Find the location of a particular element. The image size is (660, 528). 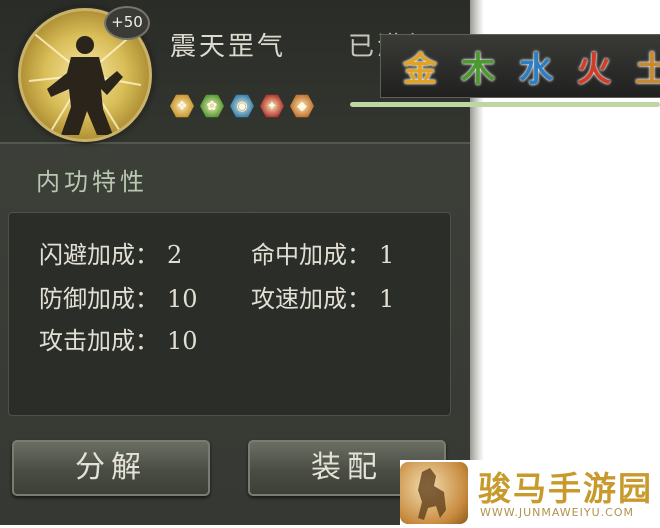

stat-attack-speed-value: 1 is located at coordinates (387, 299).